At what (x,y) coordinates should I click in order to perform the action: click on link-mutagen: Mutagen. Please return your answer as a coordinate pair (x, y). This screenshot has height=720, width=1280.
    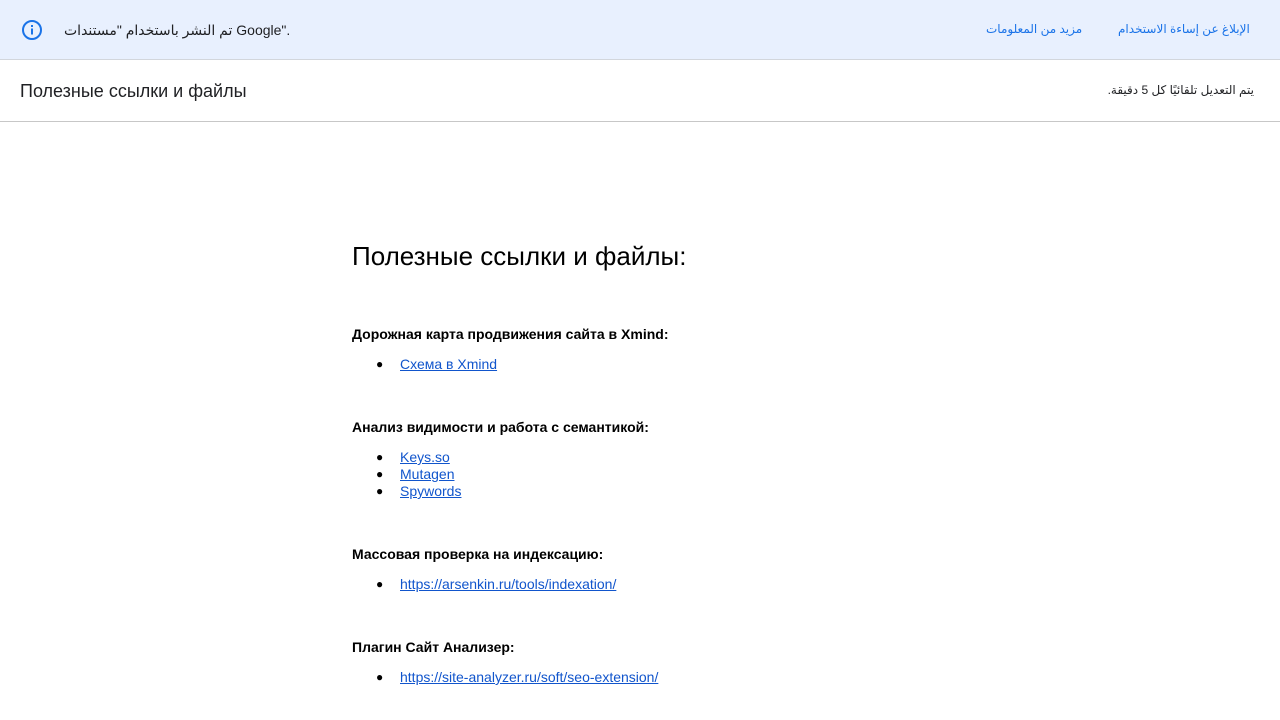
    Looking at the image, I should click on (427, 474).